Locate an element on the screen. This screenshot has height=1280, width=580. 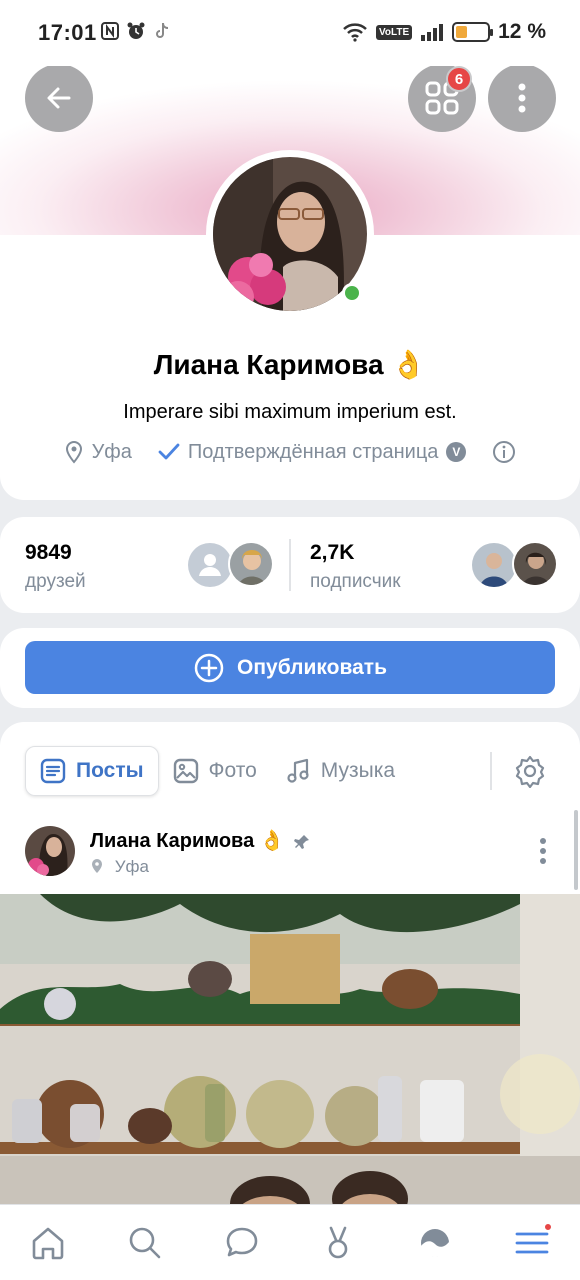
verified-badge: V is located at coordinates (456, 452).